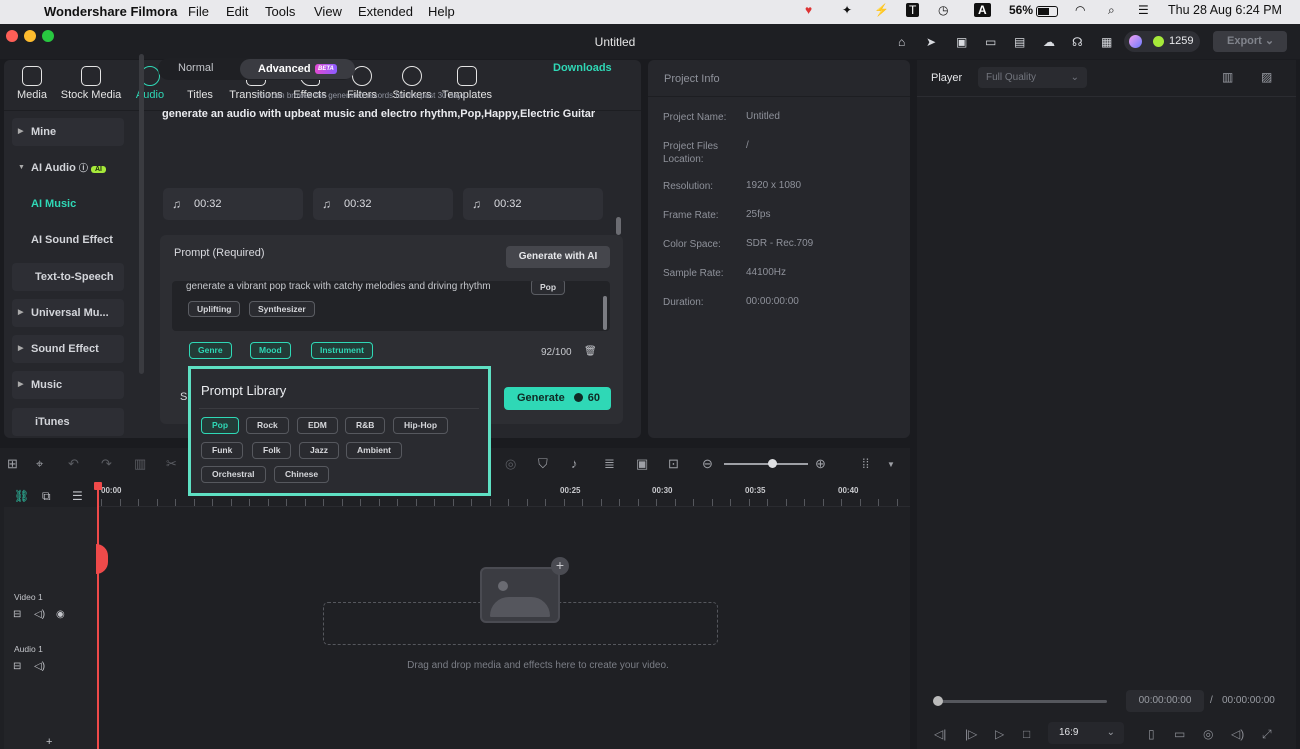 This screenshot has width=1300, height=749. What do you see at coordinates (940, 734) in the screenshot?
I see `previous-frame-icon: ◁|` at bounding box center [940, 734].